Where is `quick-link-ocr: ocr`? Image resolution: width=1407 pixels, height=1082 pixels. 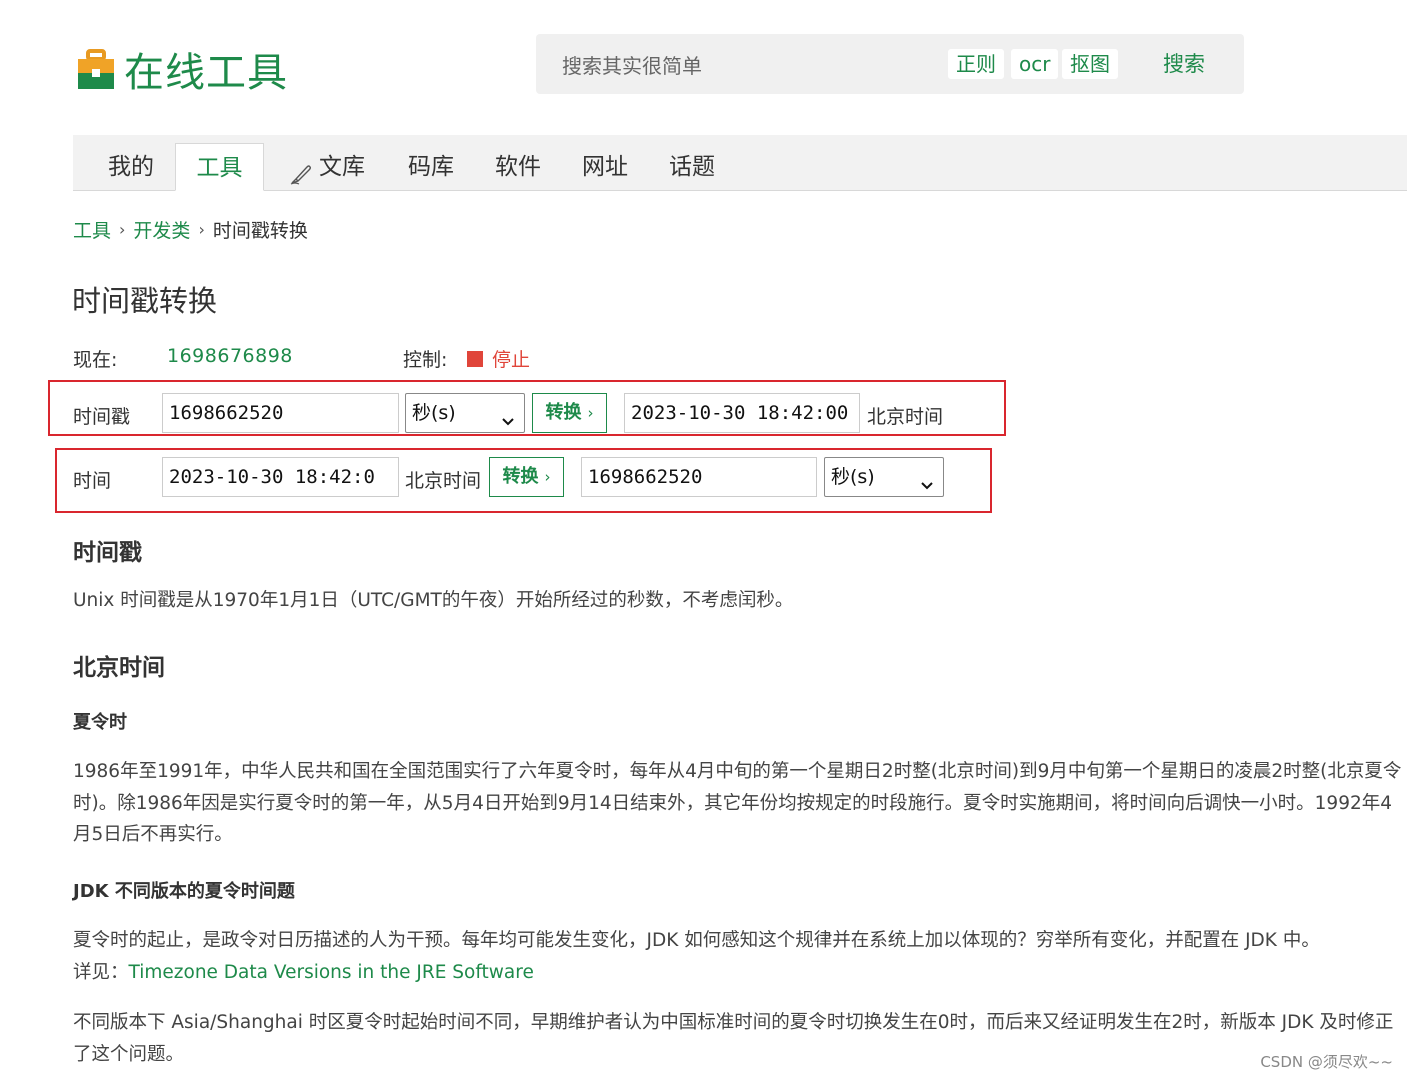
quick-link-ocr: ocr is located at coordinates (1035, 64).